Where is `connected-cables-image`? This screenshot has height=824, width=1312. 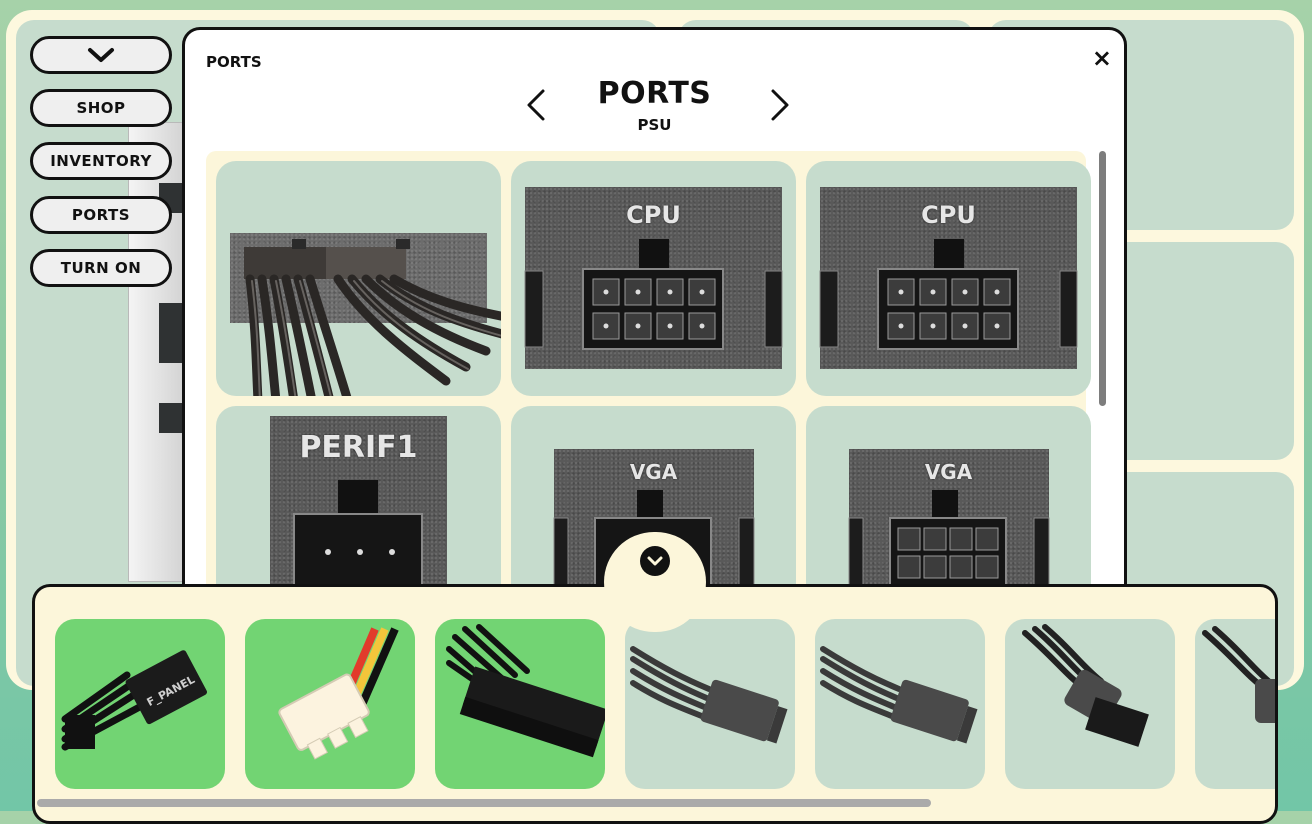 connected-cables-image is located at coordinates (372, 317).